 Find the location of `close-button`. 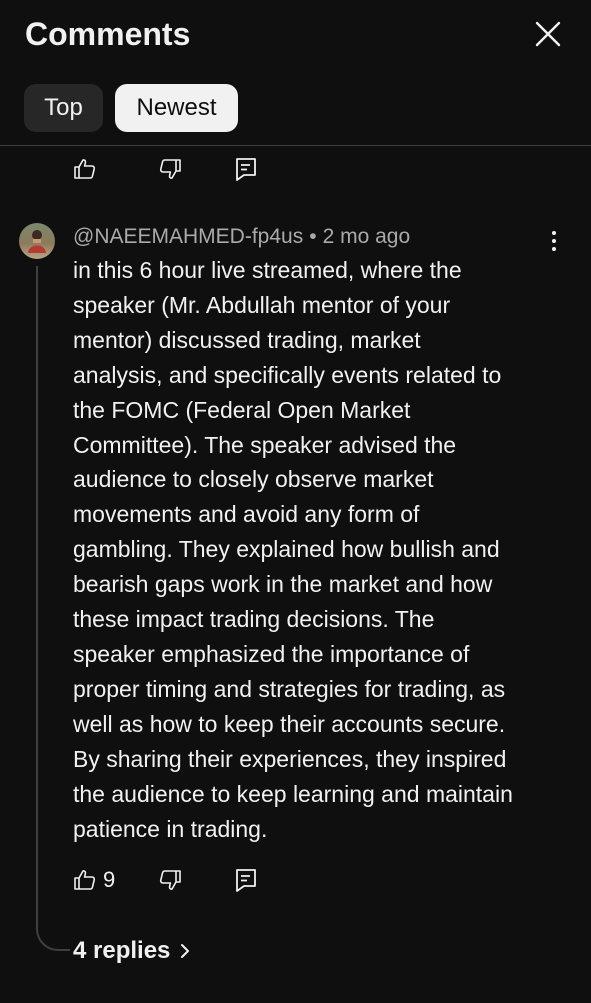

close-button is located at coordinates (548, 34).